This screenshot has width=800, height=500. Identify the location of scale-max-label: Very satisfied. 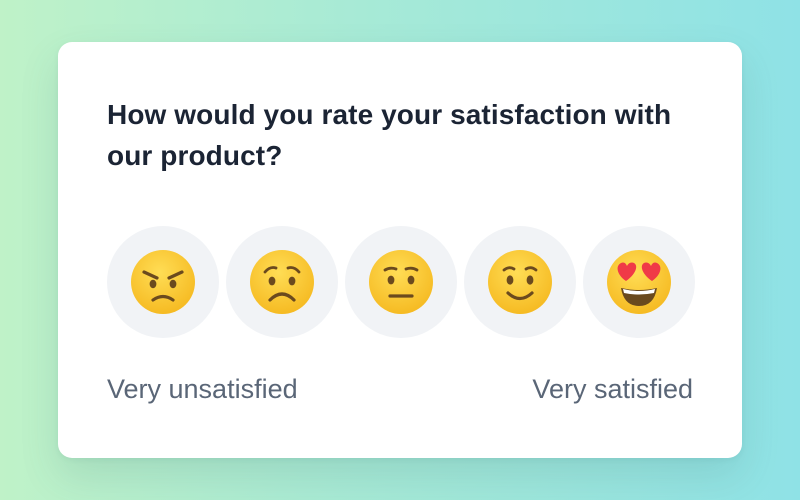
(612, 389).